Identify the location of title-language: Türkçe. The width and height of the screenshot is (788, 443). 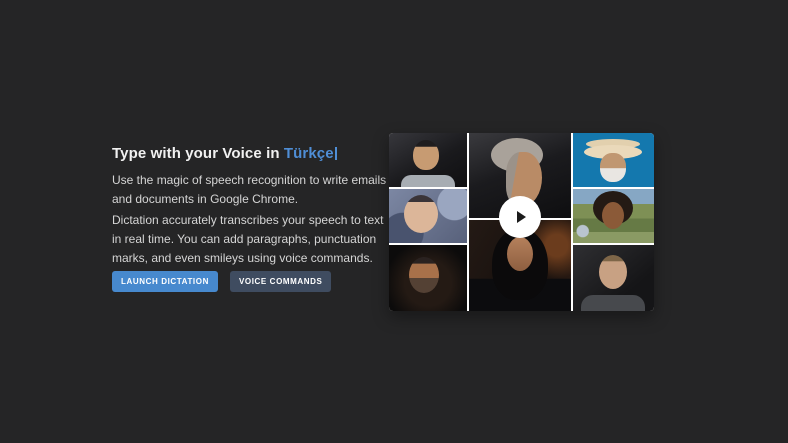
(308, 153).